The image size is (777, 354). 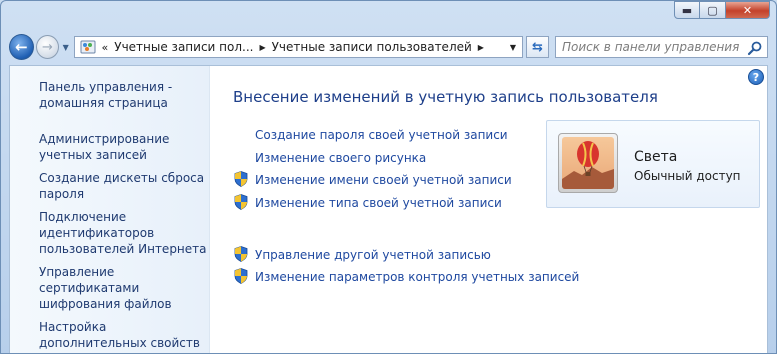 What do you see at coordinates (123, 186) in the screenshot?
I see `sidebar-link-reset-disk: Создание дискеты сброса пароля` at bounding box center [123, 186].